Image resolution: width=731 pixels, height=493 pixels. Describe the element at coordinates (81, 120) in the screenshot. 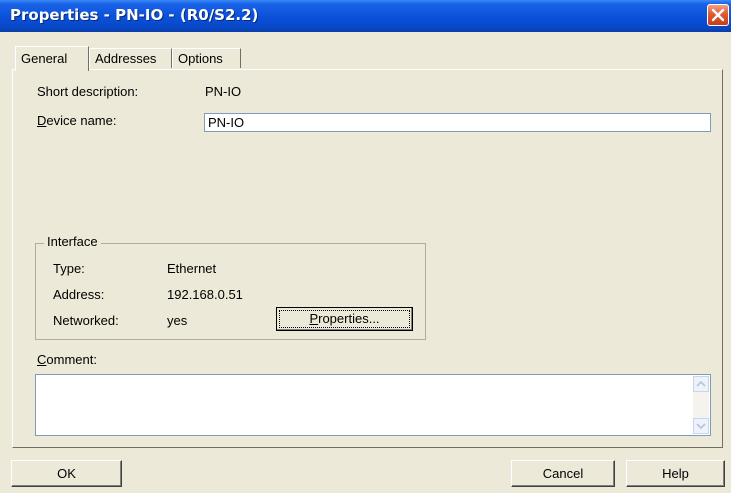

I see `device-name-label-text: evice name:` at that location.